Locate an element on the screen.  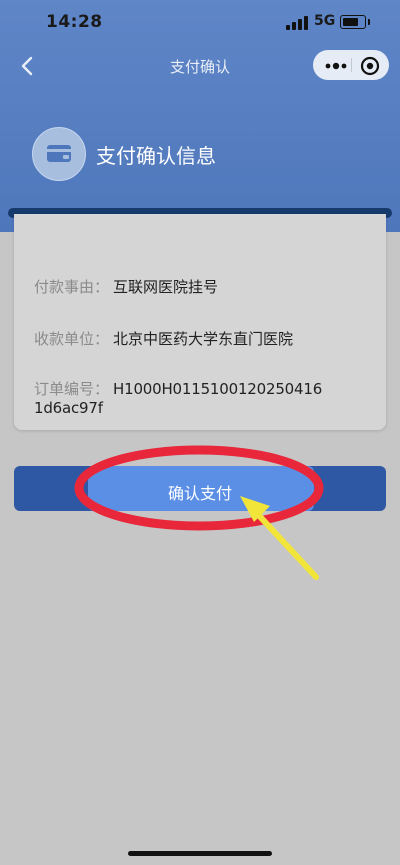
more-icon is located at coordinates (336, 66).